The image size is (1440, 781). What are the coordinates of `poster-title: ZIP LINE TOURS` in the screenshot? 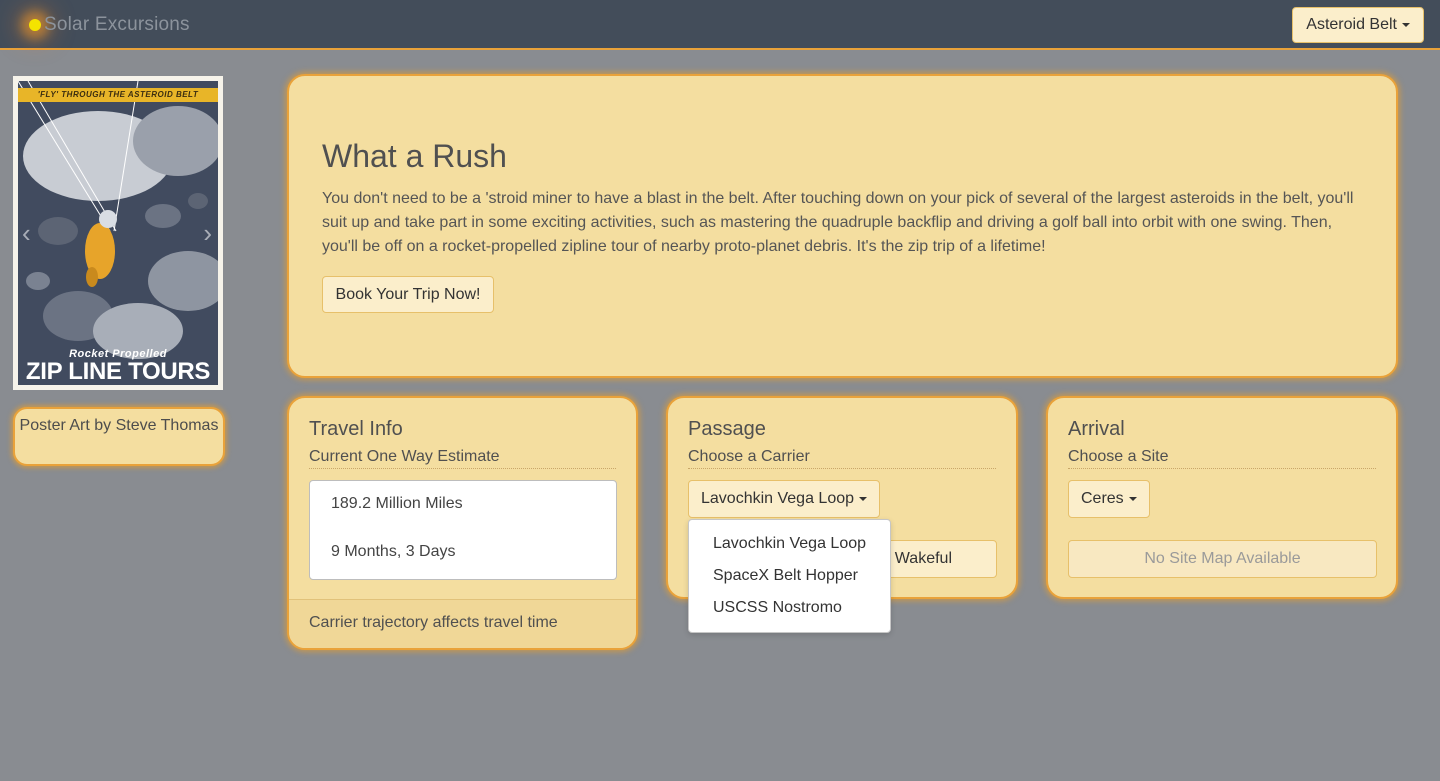 It's located at (118, 371).